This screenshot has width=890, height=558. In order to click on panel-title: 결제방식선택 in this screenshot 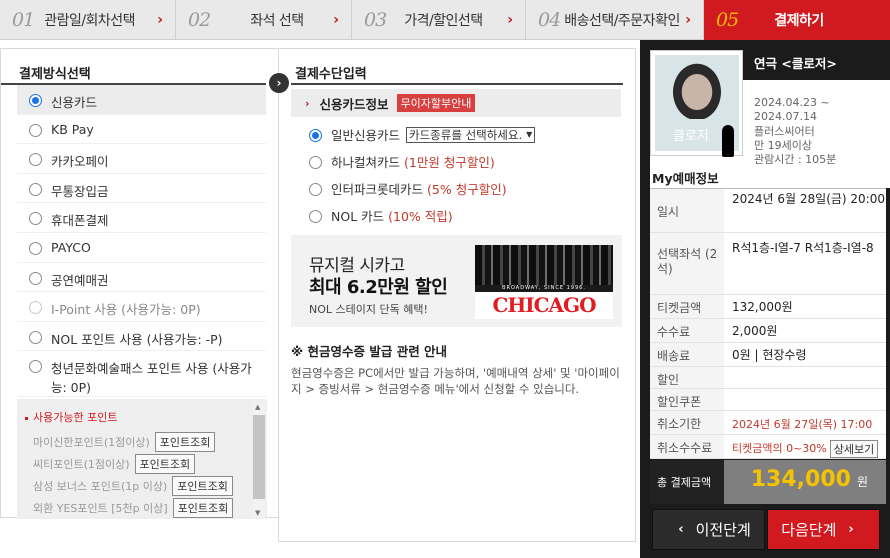, I will do `click(133, 67)`.